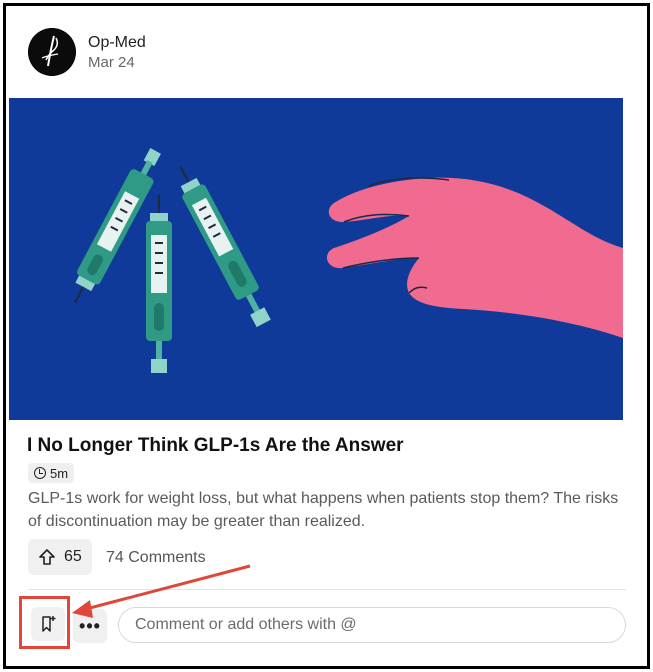 The height and width of the screenshot is (672, 653). Describe the element at coordinates (40, 473) in the screenshot. I see `clock-icon` at that location.